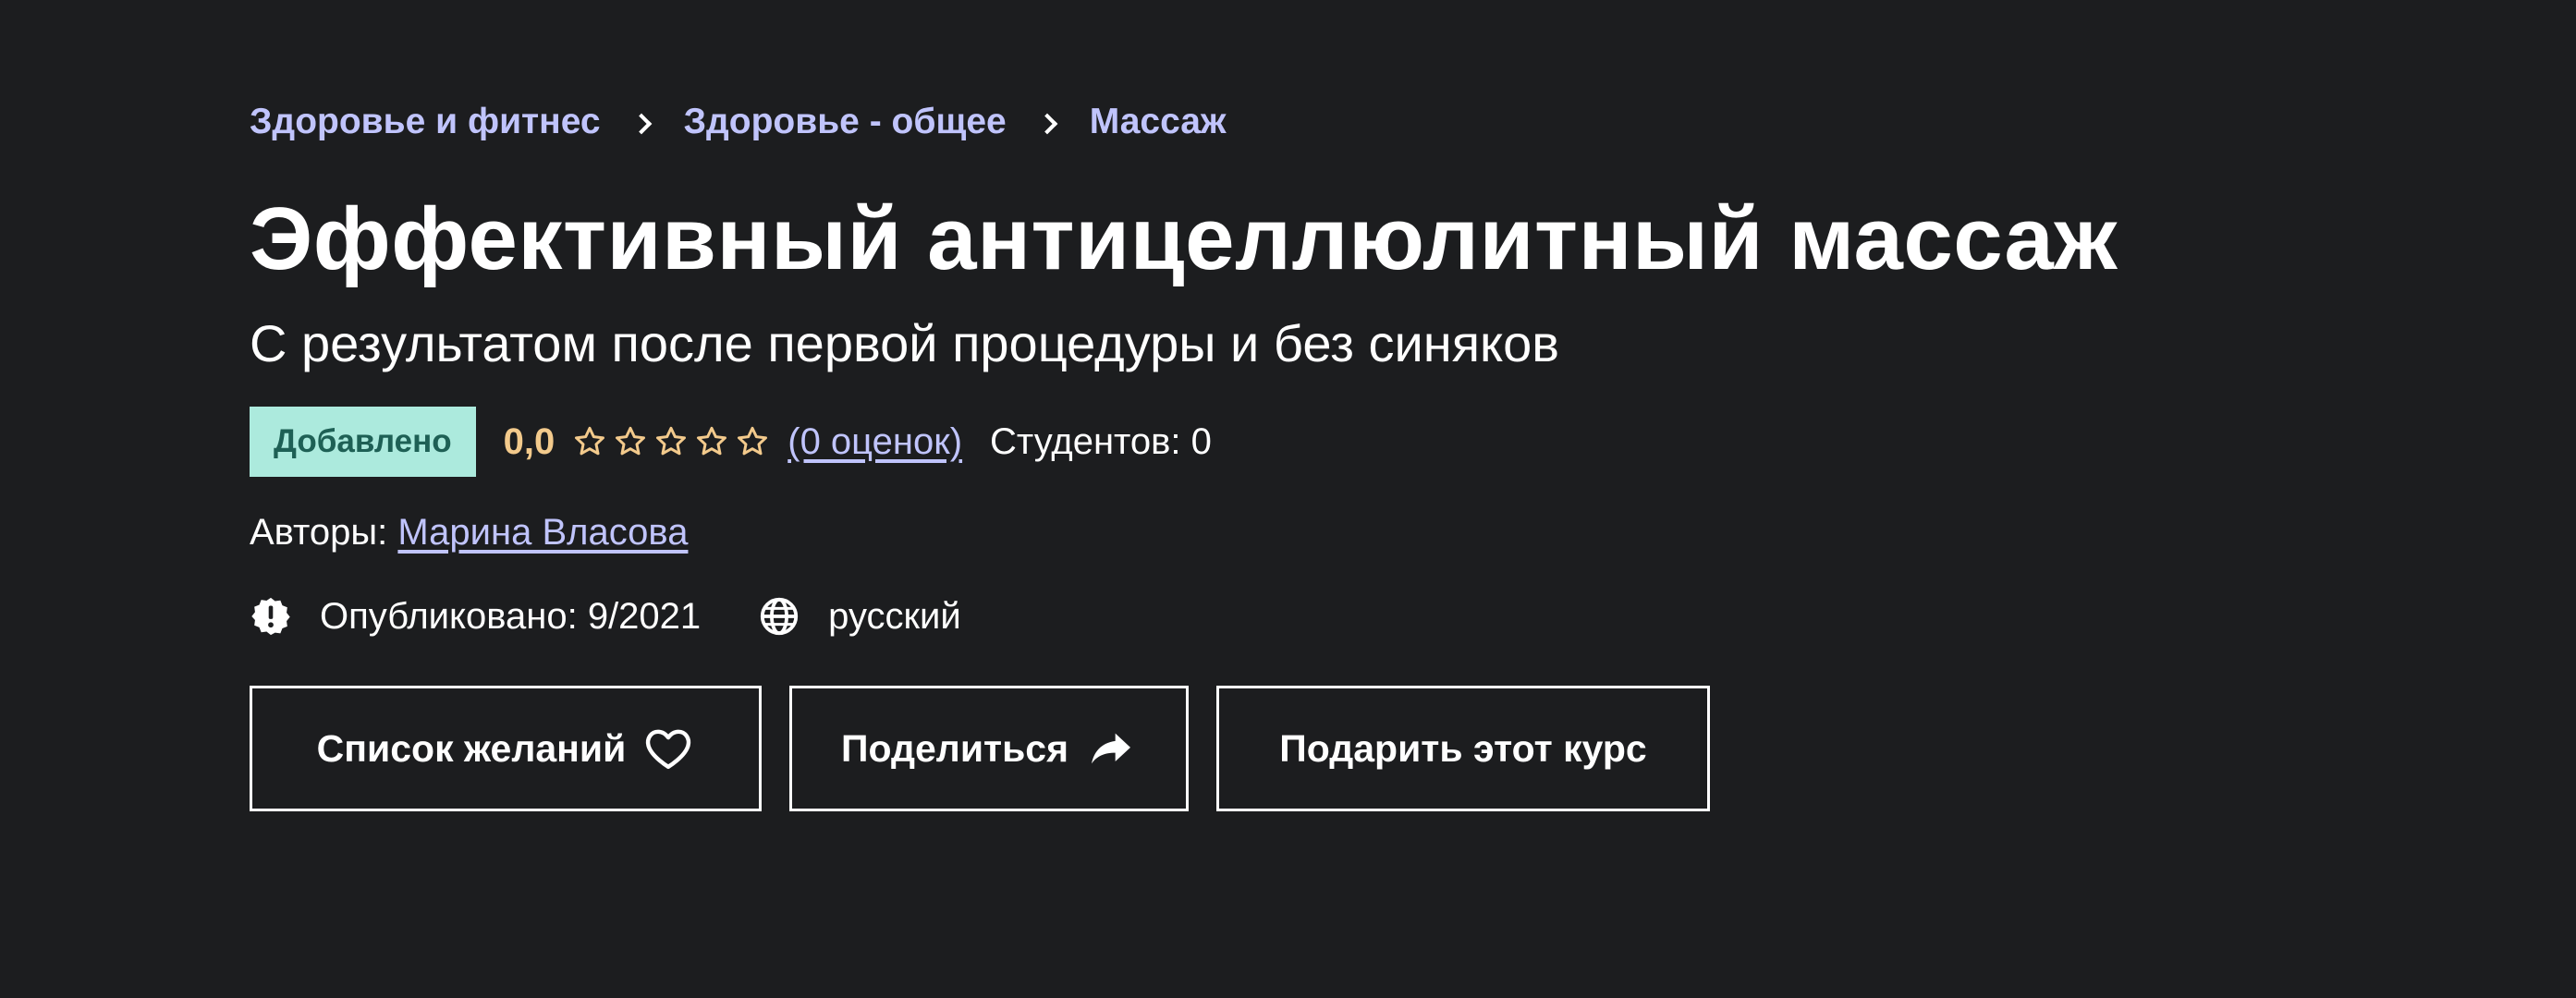  I want to click on authors-row: Авторы: Марина Власова, so click(1312, 532).